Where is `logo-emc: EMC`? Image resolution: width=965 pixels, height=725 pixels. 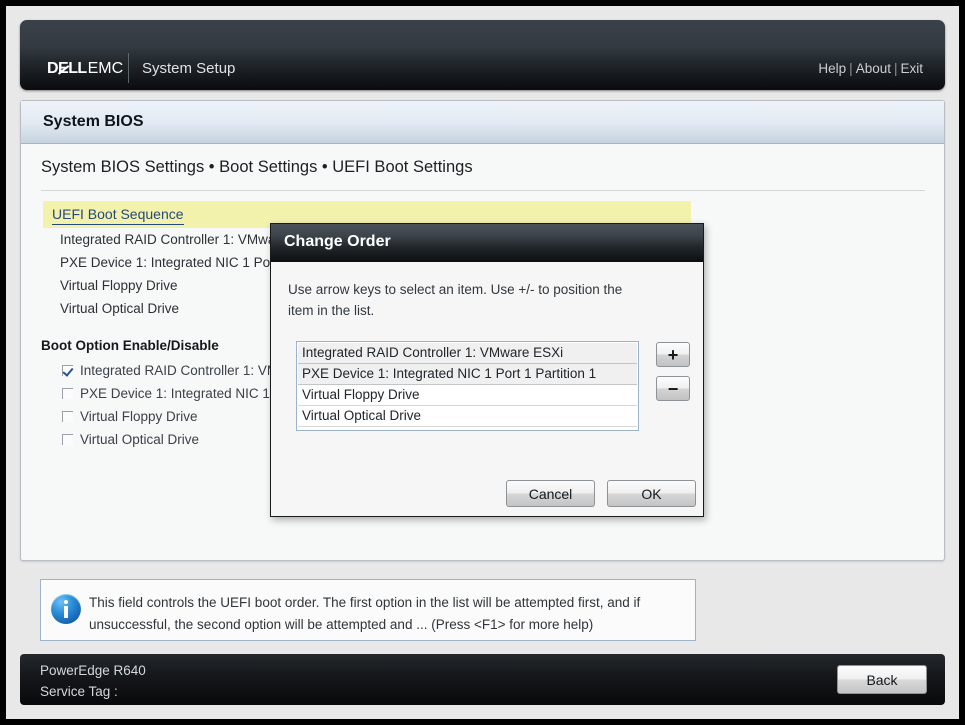
logo-emc: EMC is located at coordinates (105, 68).